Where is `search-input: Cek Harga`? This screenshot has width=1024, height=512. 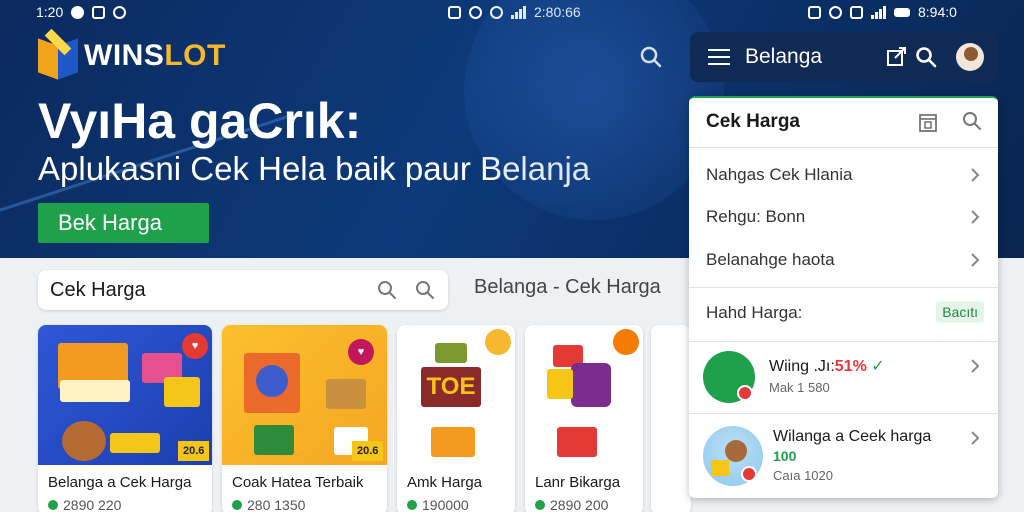 search-input: Cek Harga is located at coordinates (243, 290).